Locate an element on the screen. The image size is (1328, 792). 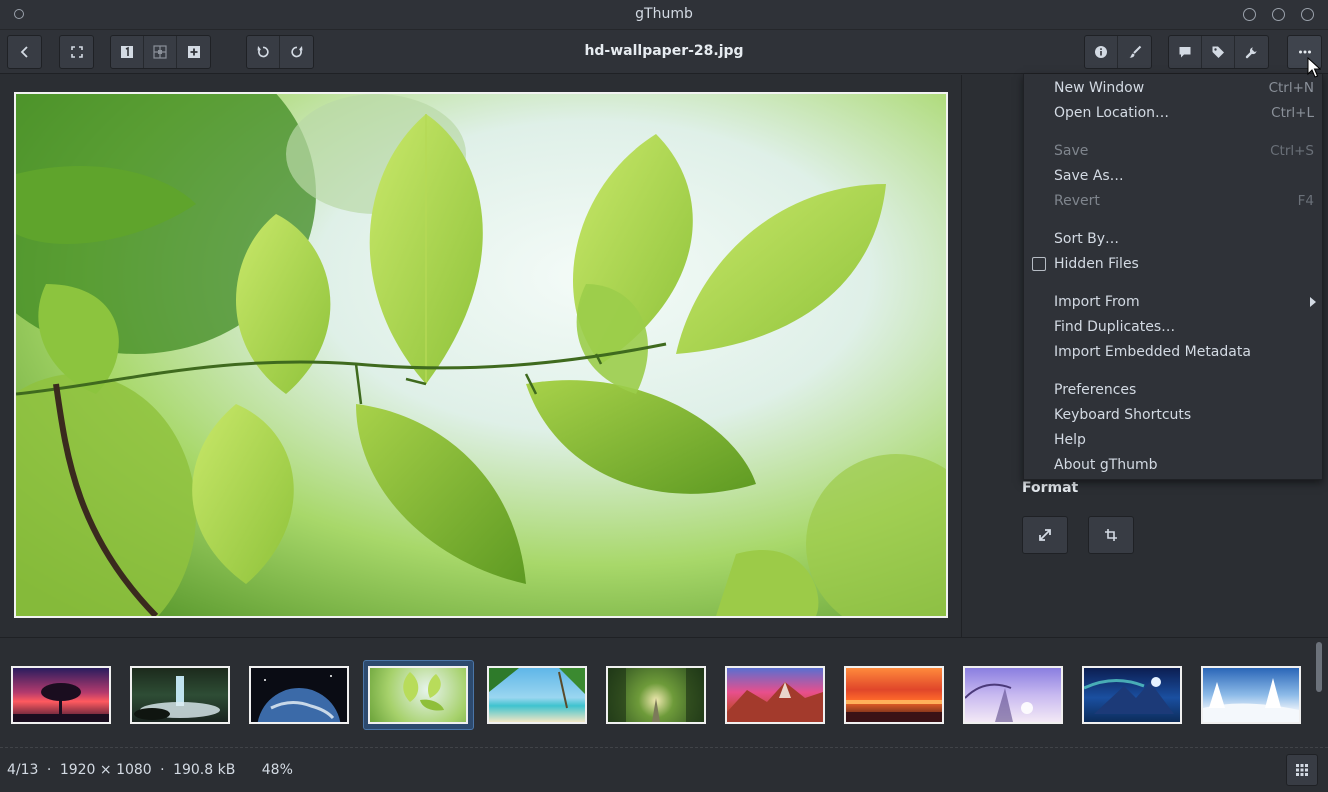
file-size: 190.8 kB is located at coordinates (204, 770).